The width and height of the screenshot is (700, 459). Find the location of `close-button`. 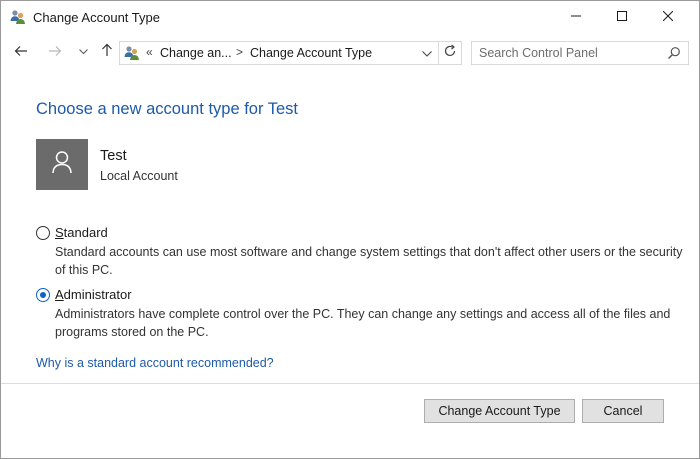

close-button is located at coordinates (668, 17).